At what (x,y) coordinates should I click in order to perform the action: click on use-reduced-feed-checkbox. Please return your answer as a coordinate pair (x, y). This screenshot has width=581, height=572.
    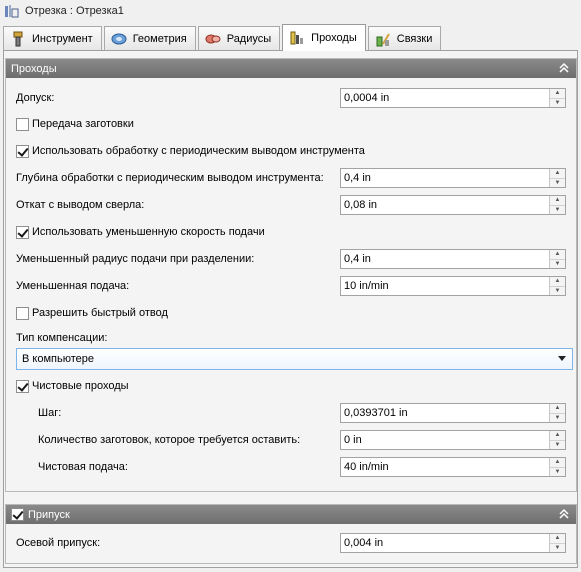
    Looking at the image, I should click on (22, 232).